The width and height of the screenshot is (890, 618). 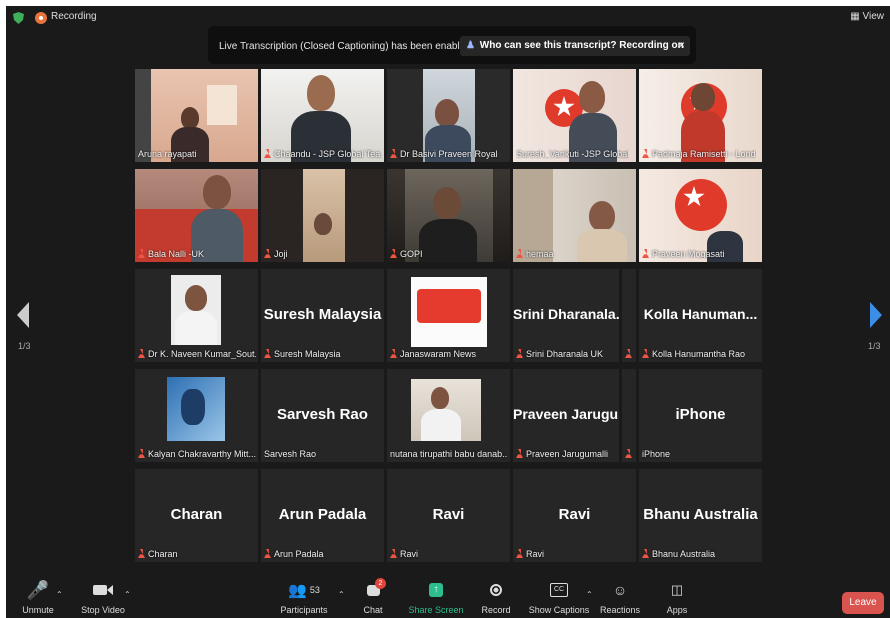 I want to click on participant-tile: GOPI, so click(x=448, y=215).